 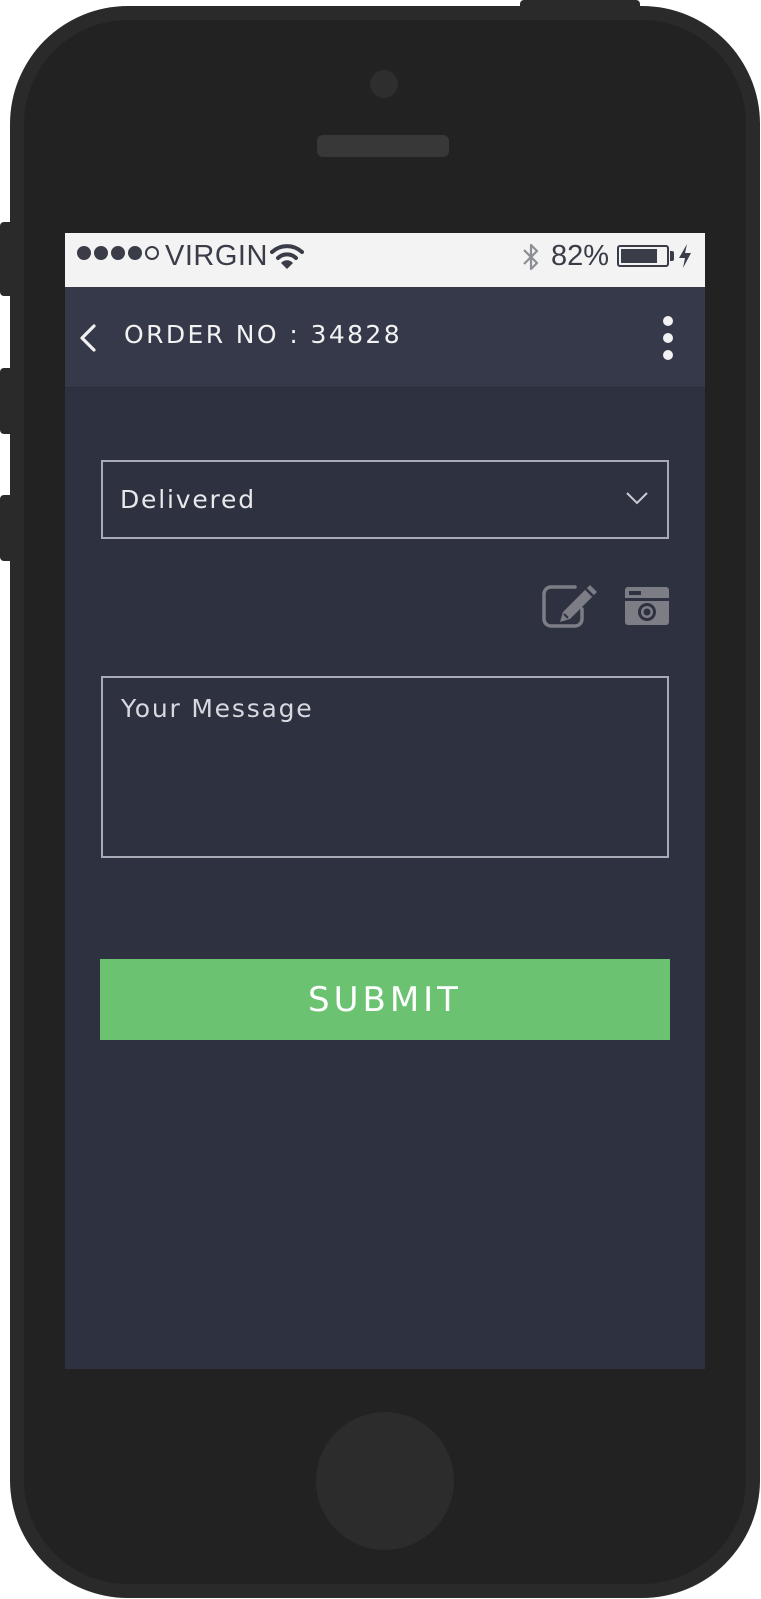 What do you see at coordinates (216, 256) in the screenshot?
I see `carrier-name: VIRGIN` at bounding box center [216, 256].